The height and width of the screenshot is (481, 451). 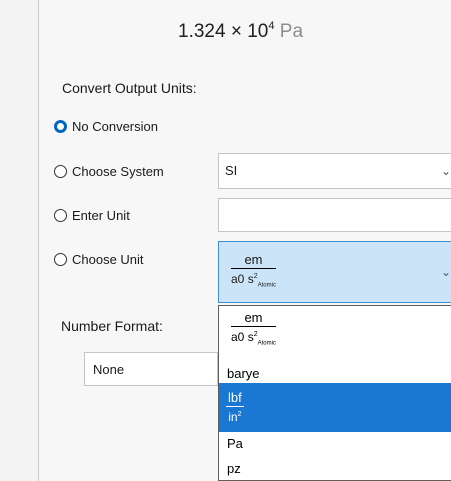 What do you see at coordinates (108, 259) in the screenshot?
I see `radio-label: Choose Unit` at bounding box center [108, 259].